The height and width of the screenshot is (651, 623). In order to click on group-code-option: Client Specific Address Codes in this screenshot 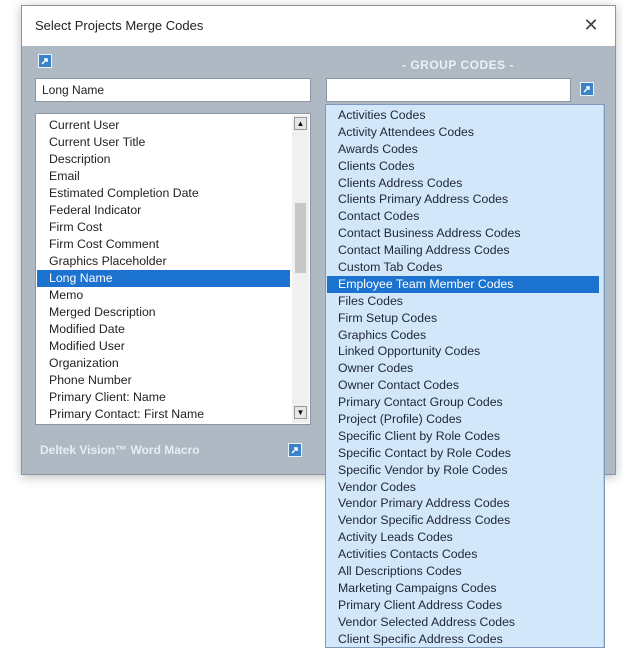, I will do `click(463, 639)`.